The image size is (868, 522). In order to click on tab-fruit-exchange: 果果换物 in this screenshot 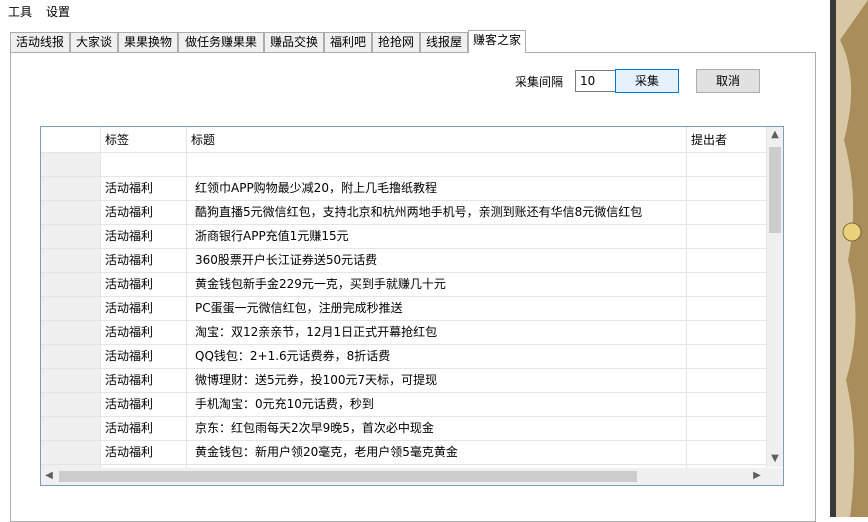, I will do `click(148, 42)`.